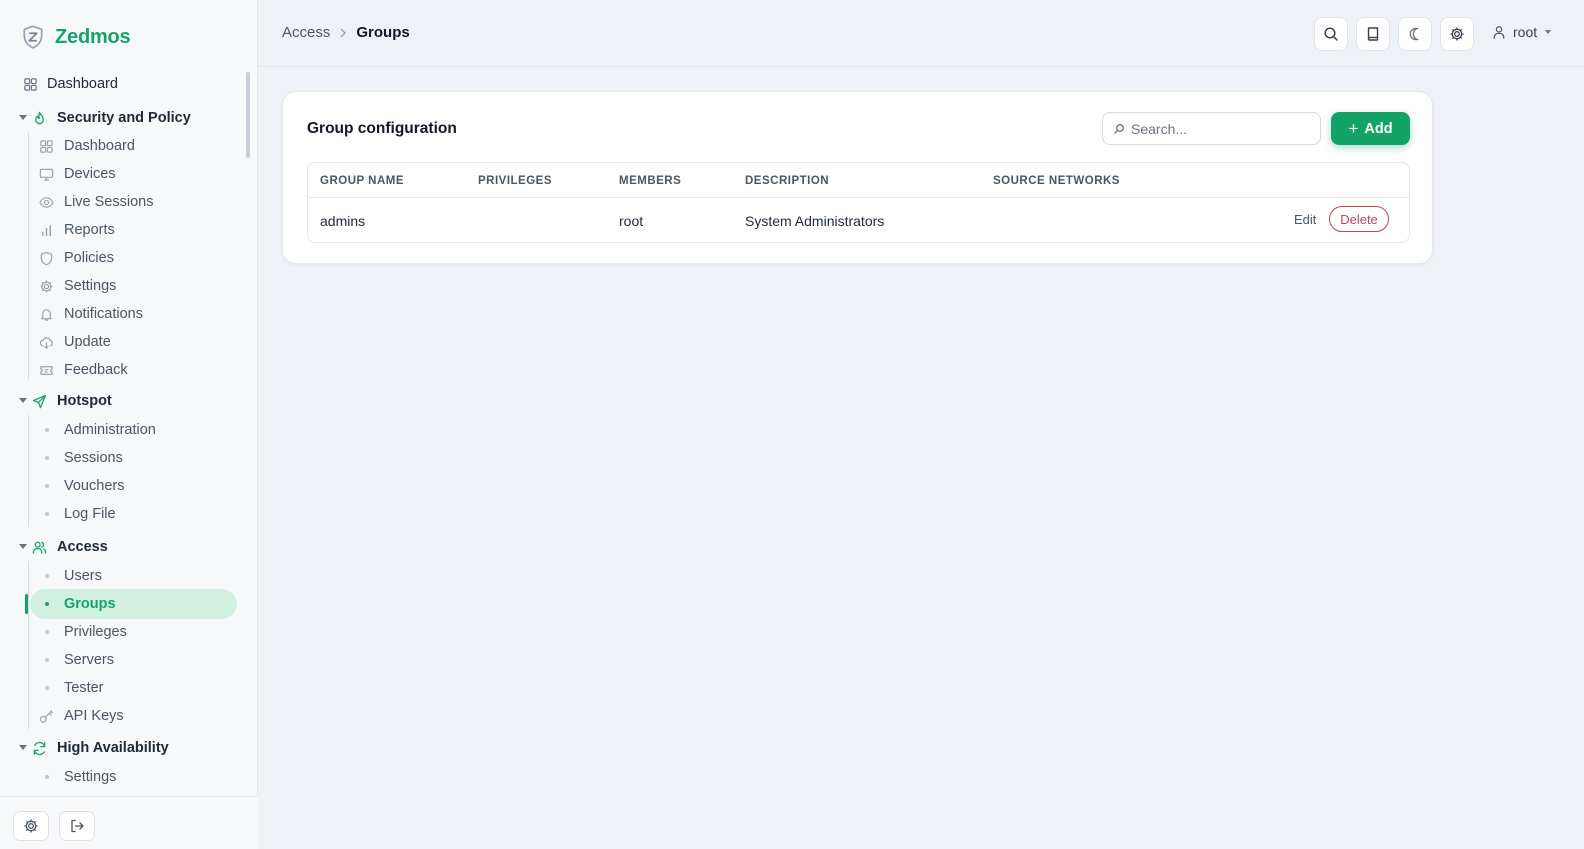  Describe the element at coordinates (346, 32) in the screenshot. I see `breadcrumb: Access Groups` at that location.